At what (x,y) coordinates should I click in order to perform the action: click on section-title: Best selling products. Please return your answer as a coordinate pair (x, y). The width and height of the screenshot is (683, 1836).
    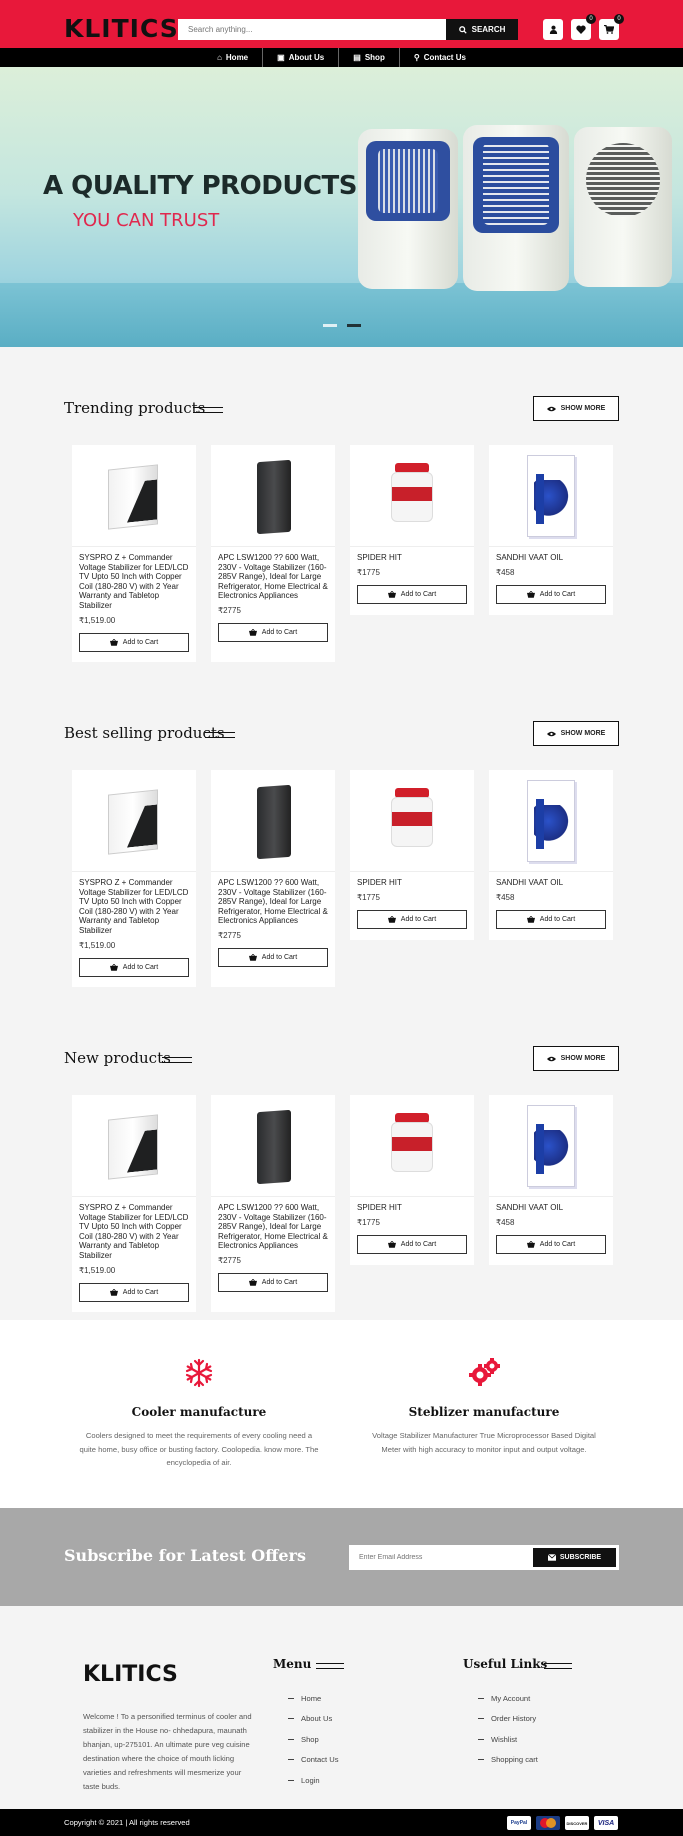
    Looking at the image, I should click on (144, 733).